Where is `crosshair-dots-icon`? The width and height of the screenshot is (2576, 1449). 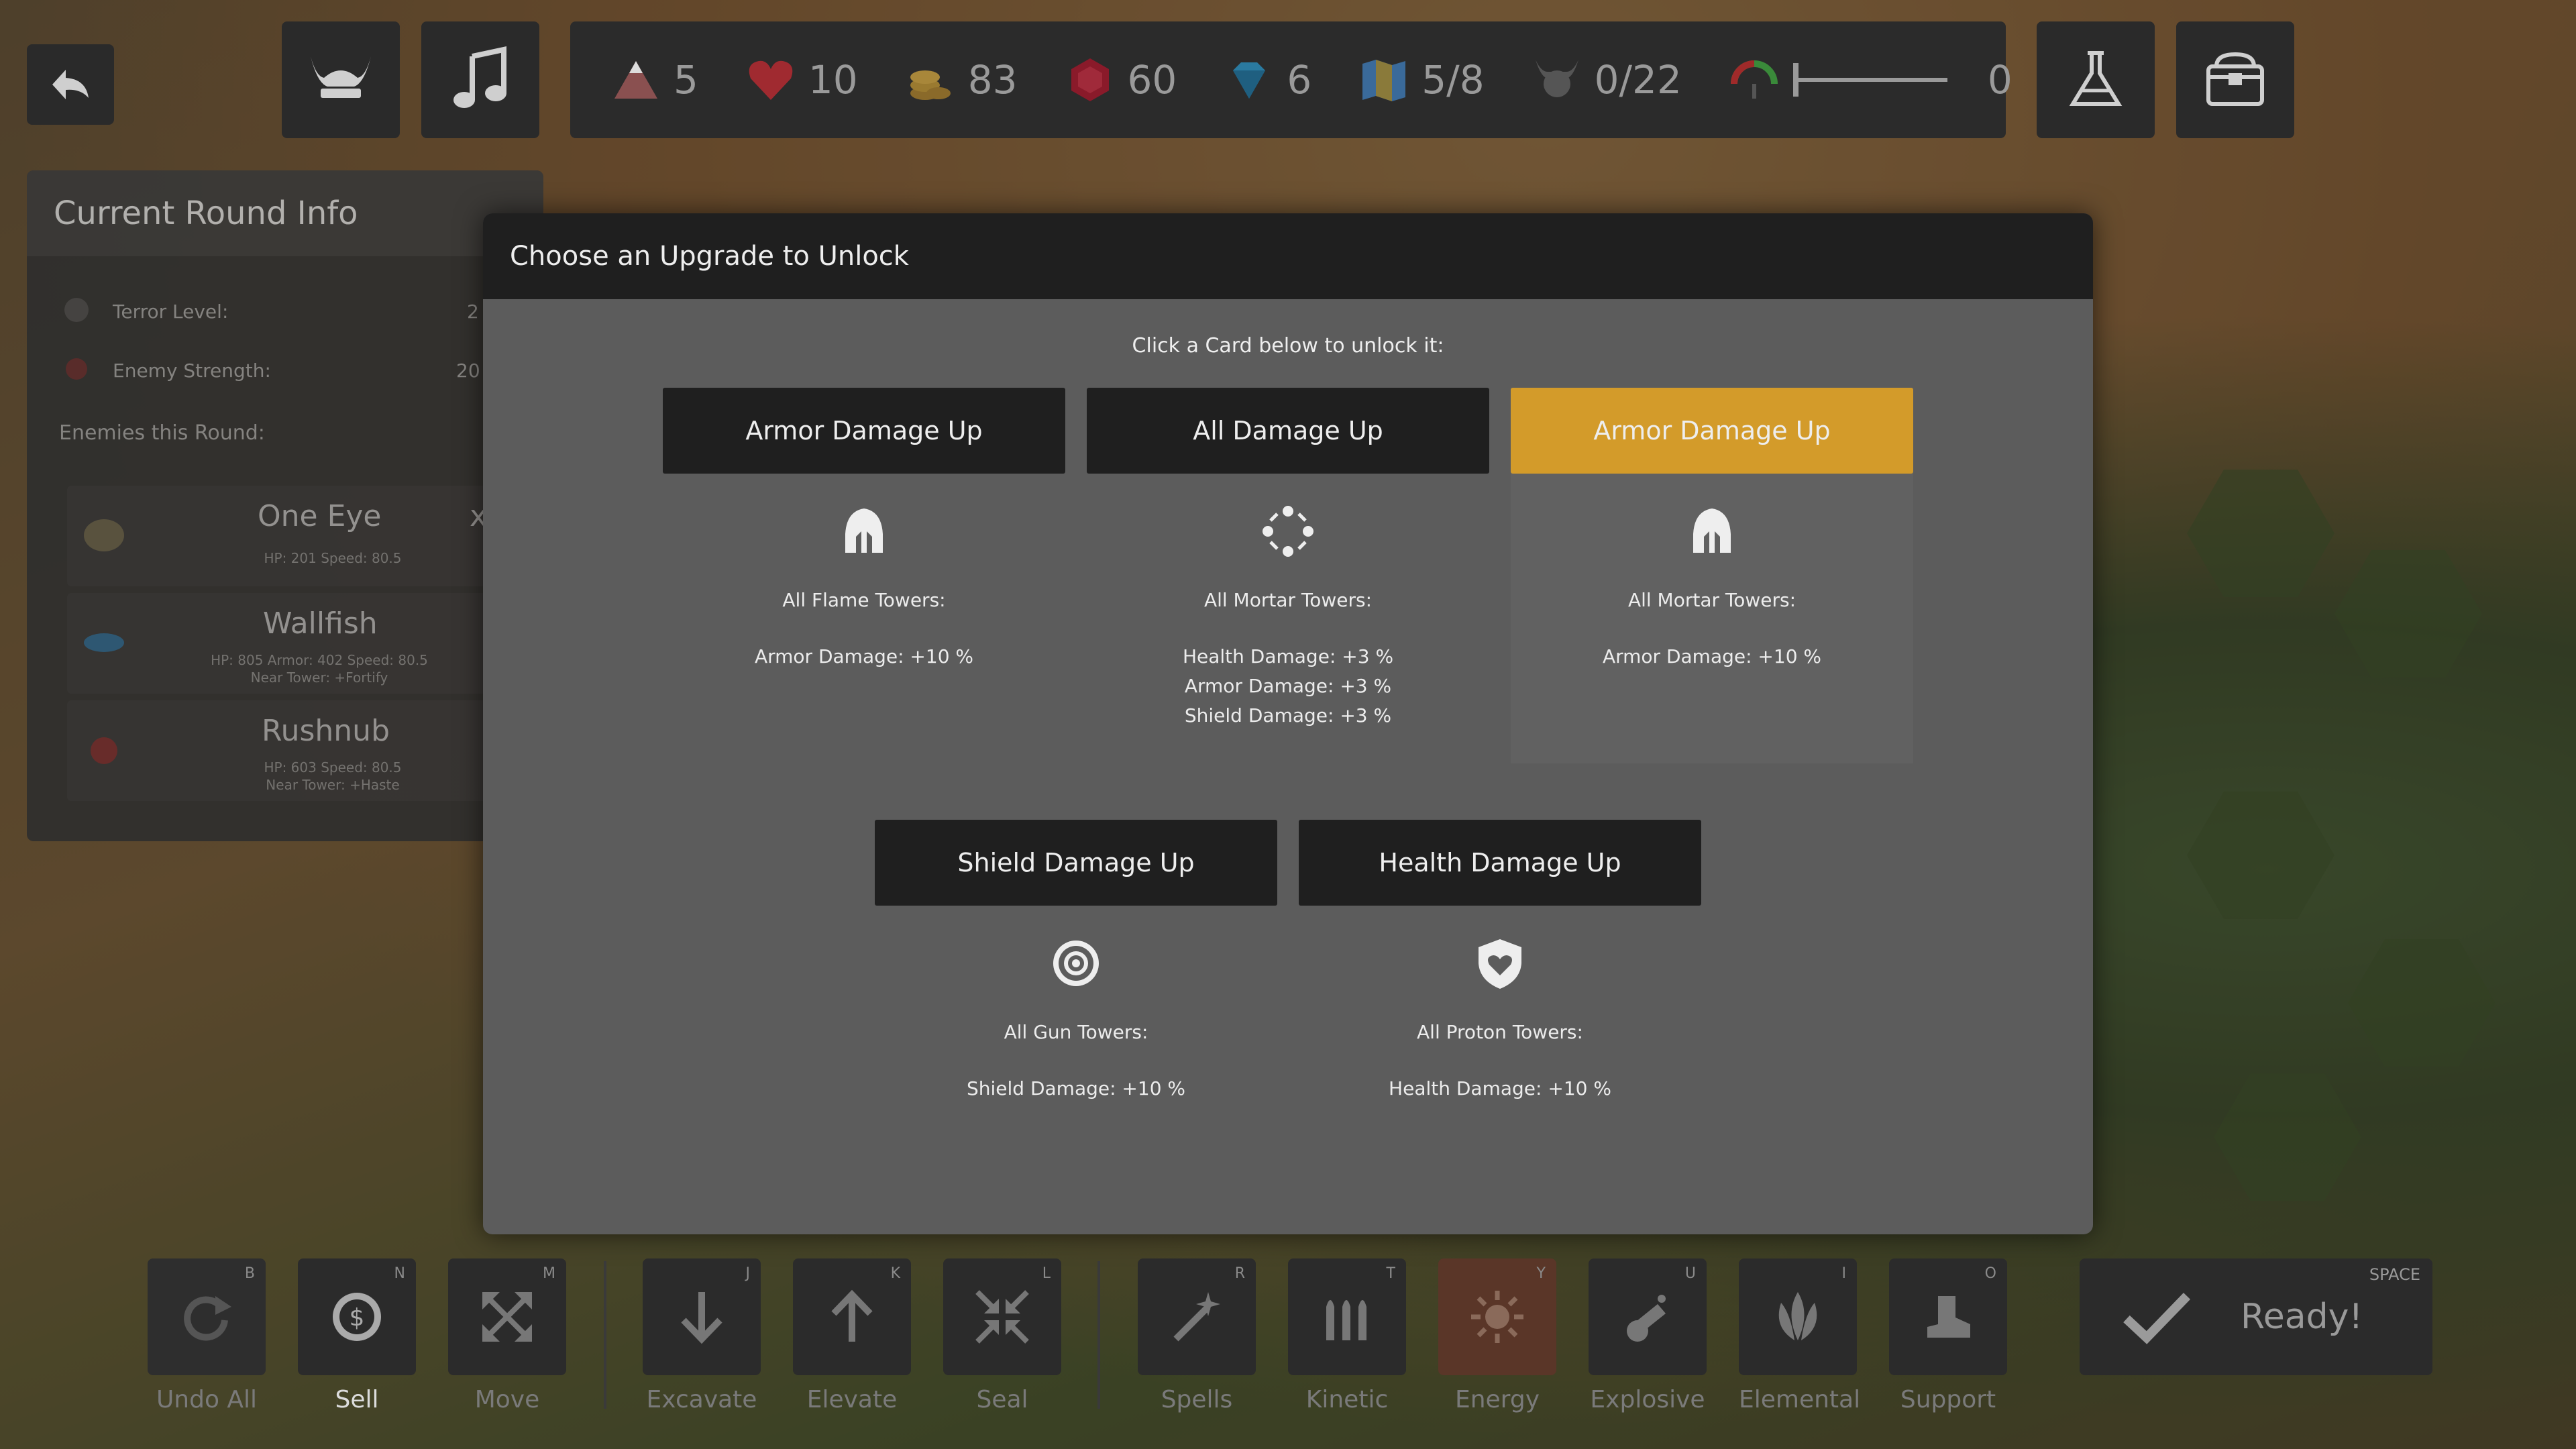 crosshair-dots-icon is located at coordinates (1288, 531).